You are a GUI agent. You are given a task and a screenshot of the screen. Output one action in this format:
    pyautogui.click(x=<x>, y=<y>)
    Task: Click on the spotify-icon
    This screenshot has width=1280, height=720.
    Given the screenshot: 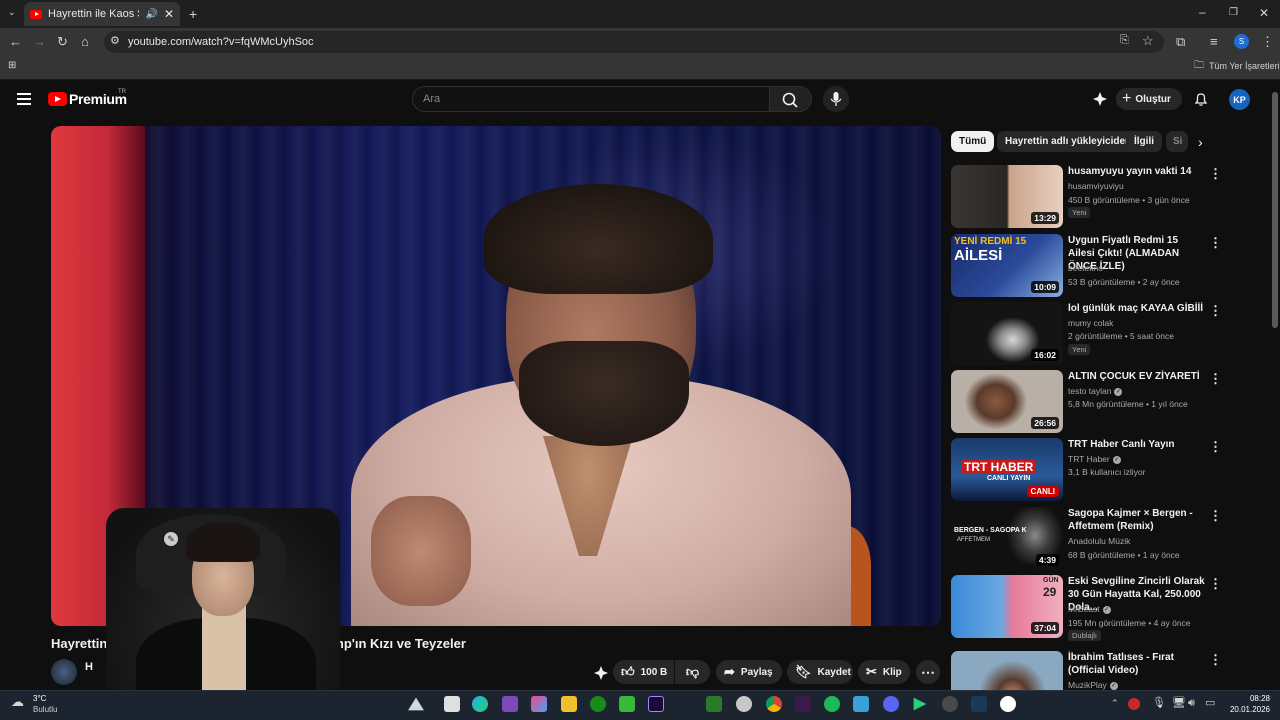 What is the action you would take?
    pyautogui.click(x=832, y=704)
    